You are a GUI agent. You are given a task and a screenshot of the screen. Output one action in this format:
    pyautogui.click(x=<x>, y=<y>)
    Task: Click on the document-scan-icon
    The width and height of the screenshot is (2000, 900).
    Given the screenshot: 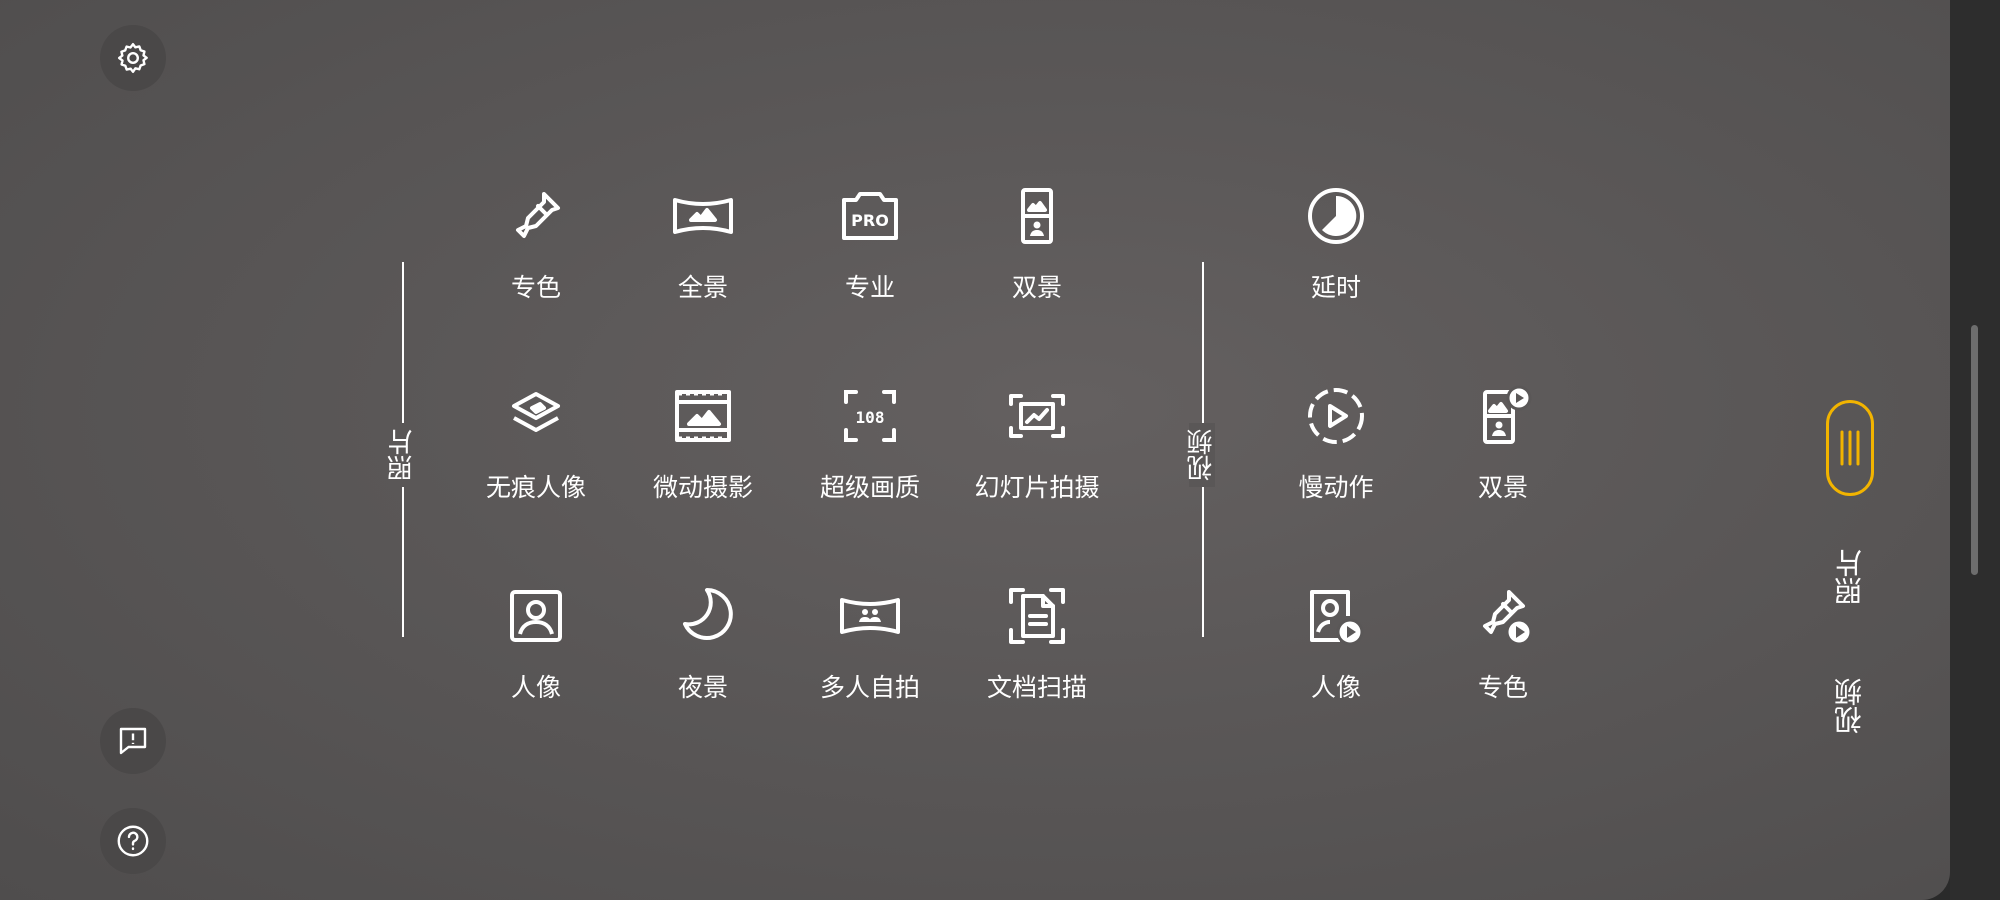 What is the action you would take?
    pyautogui.click(x=1037, y=616)
    